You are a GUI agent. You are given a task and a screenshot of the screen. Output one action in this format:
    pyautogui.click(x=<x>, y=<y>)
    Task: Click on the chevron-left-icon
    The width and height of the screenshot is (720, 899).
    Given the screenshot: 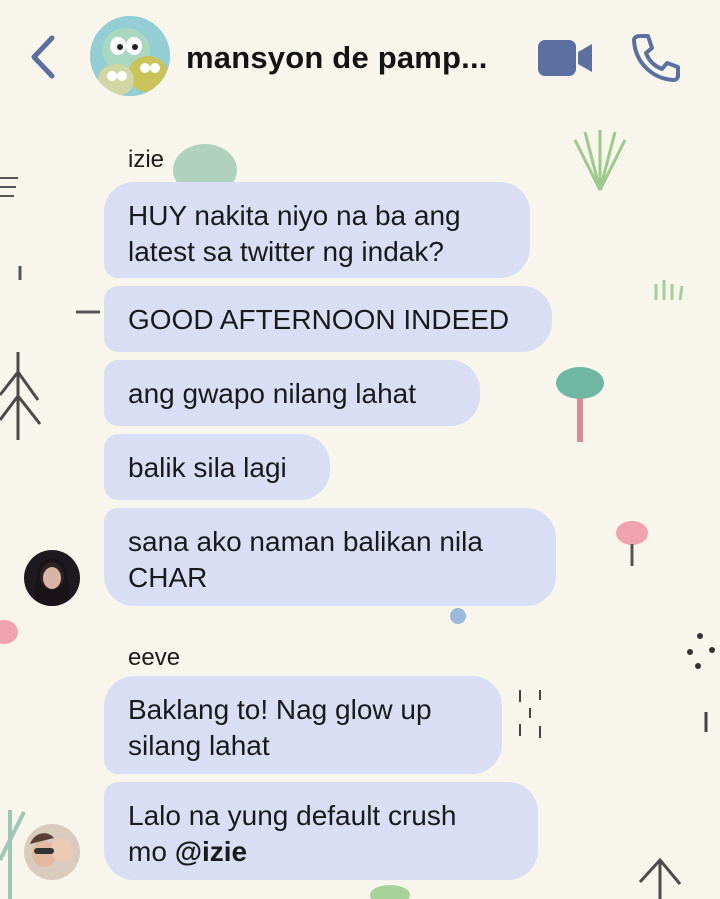 What is the action you would take?
    pyautogui.click(x=43, y=57)
    